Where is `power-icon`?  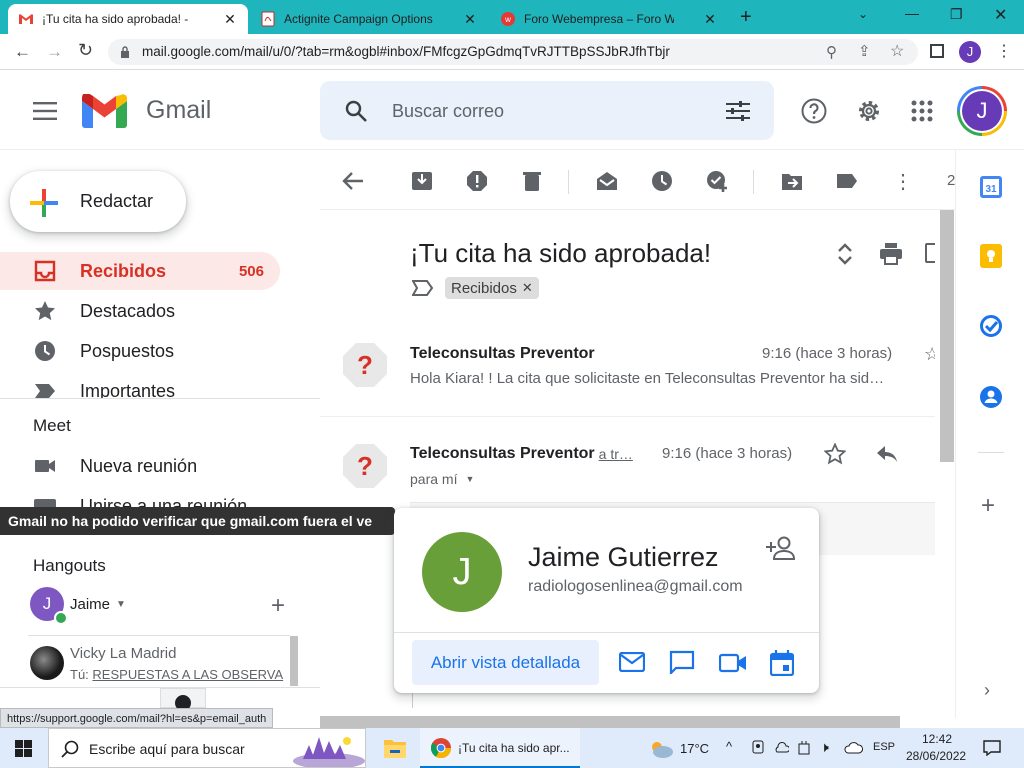 power-icon is located at coordinates (804, 748).